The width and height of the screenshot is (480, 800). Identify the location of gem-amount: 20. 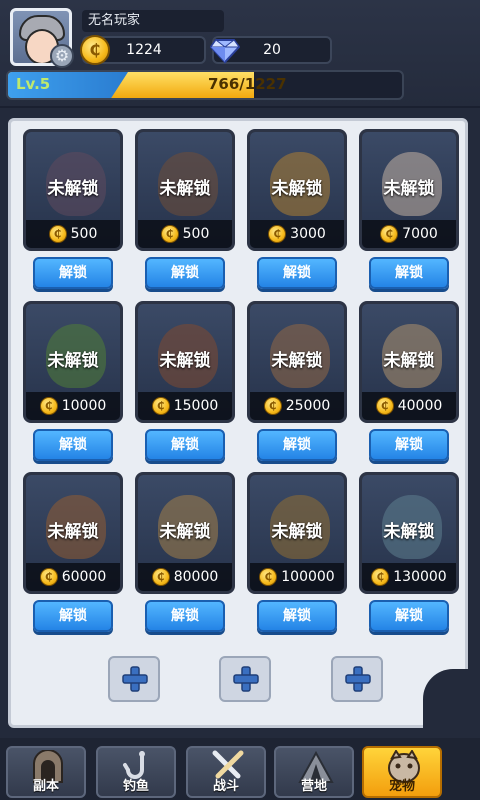
(272, 50).